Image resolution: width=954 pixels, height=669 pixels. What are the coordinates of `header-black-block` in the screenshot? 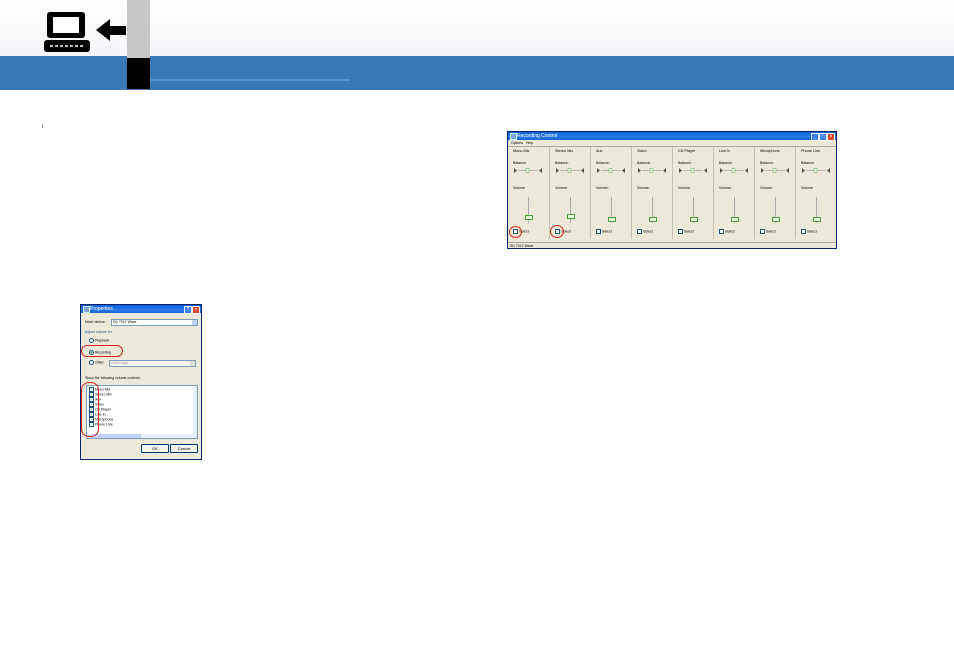 It's located at (138, 73).